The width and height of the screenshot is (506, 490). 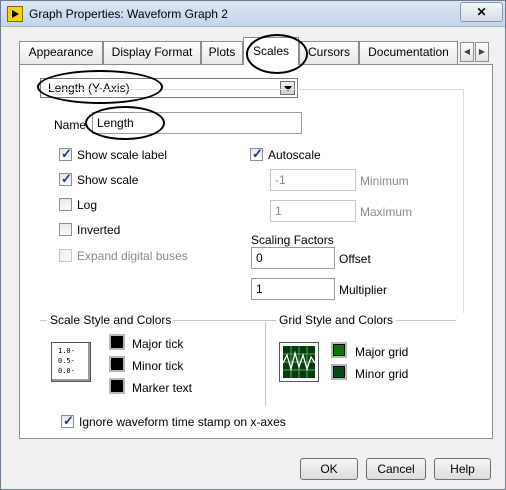 I want to click on labview-app-icon, so click(x=15, y=14).